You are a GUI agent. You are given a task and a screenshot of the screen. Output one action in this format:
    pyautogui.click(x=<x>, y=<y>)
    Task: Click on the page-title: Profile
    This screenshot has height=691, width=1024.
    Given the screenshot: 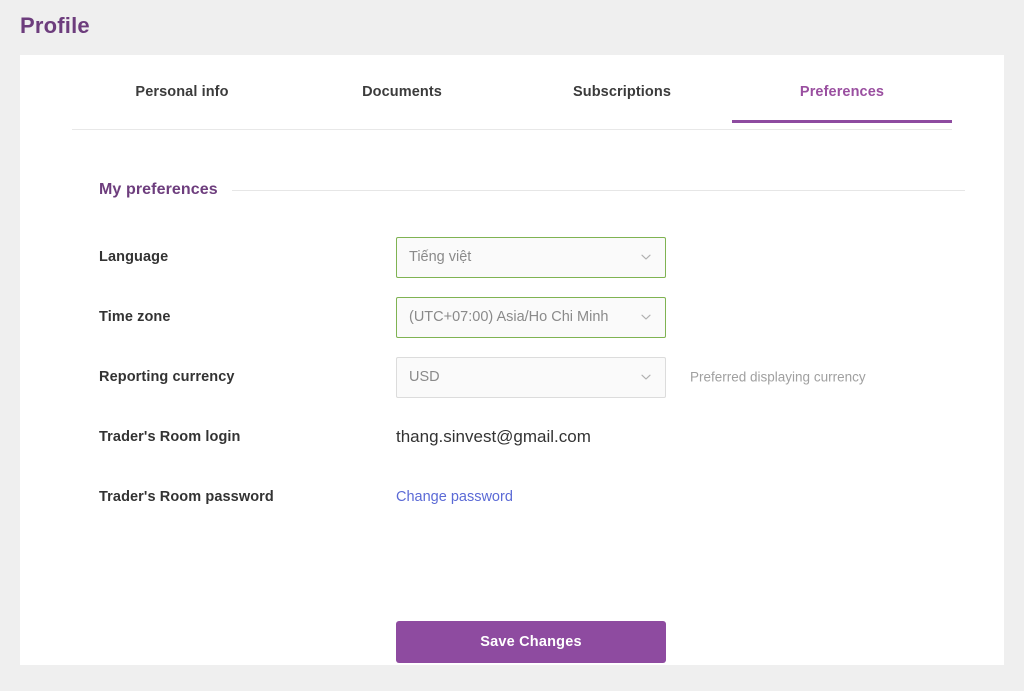 What is the action you would take?
    pyautogui.click(x=55, y=25)
    